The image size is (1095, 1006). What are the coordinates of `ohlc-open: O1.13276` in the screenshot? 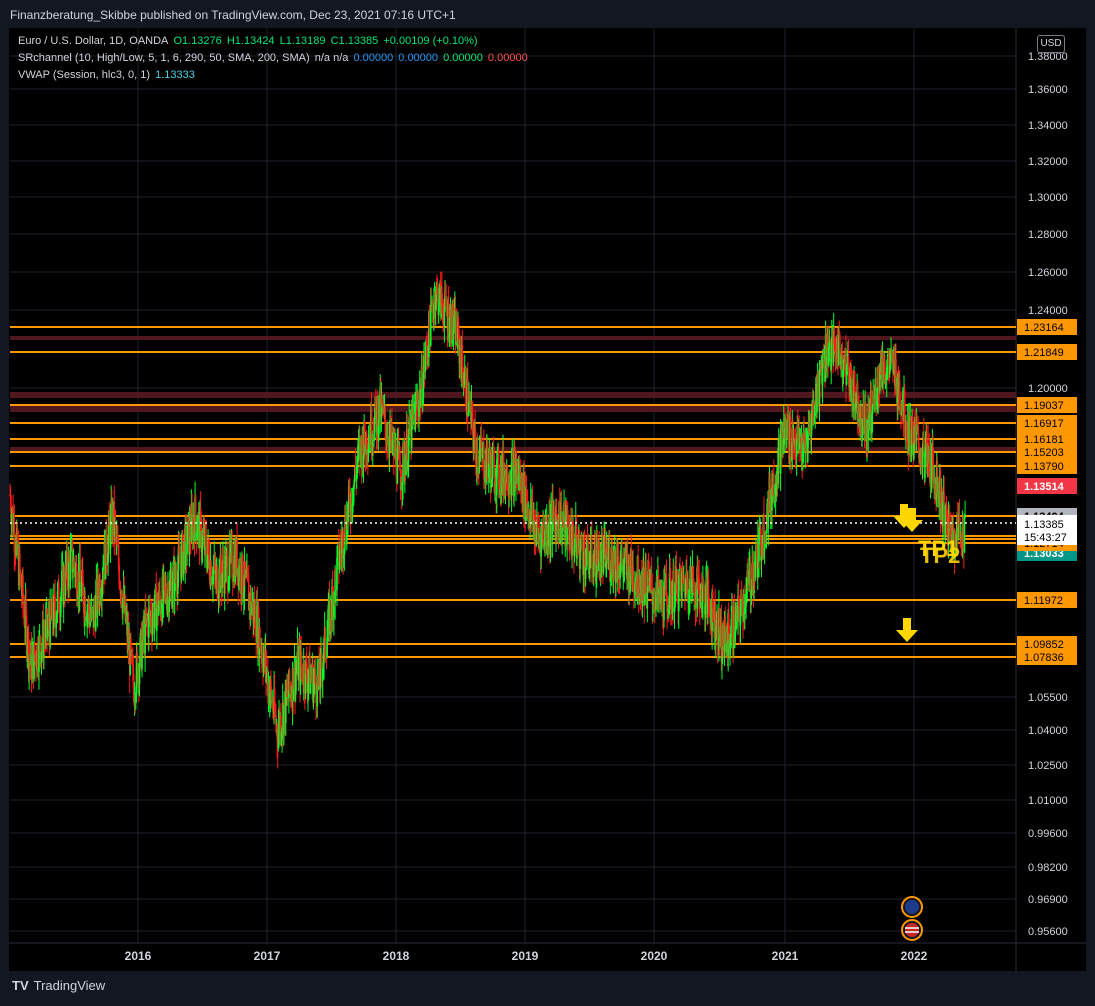 It's located at (197, 41).